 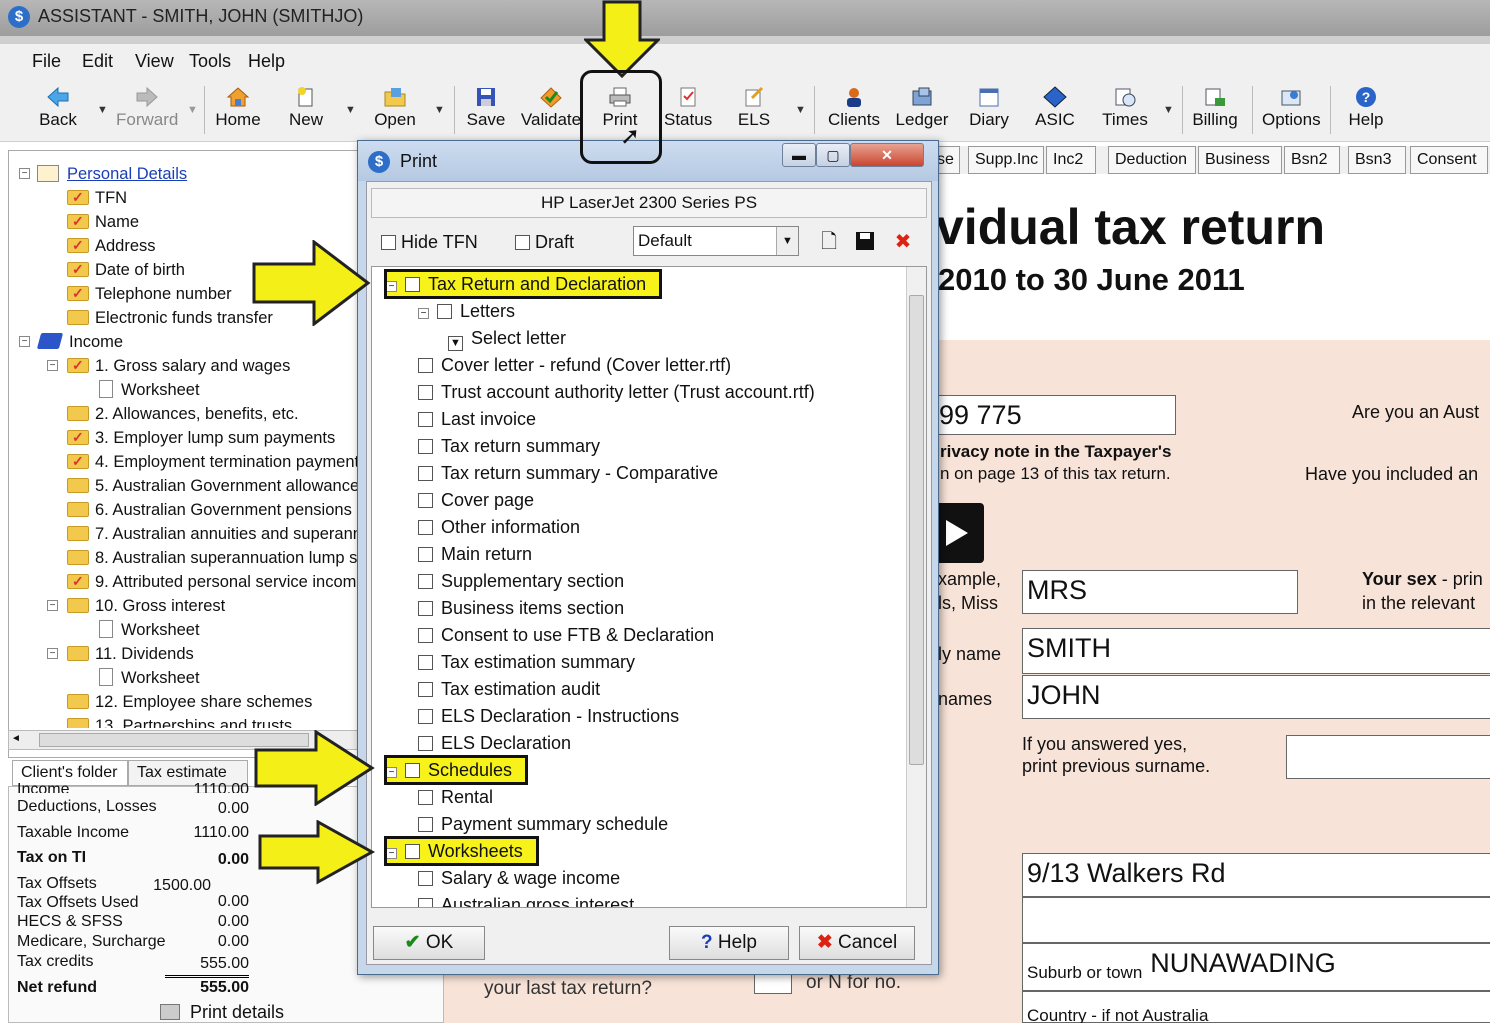 I want to click on tree-item-psi: 9. Attributed personal service income, so click(x=213, y=581).